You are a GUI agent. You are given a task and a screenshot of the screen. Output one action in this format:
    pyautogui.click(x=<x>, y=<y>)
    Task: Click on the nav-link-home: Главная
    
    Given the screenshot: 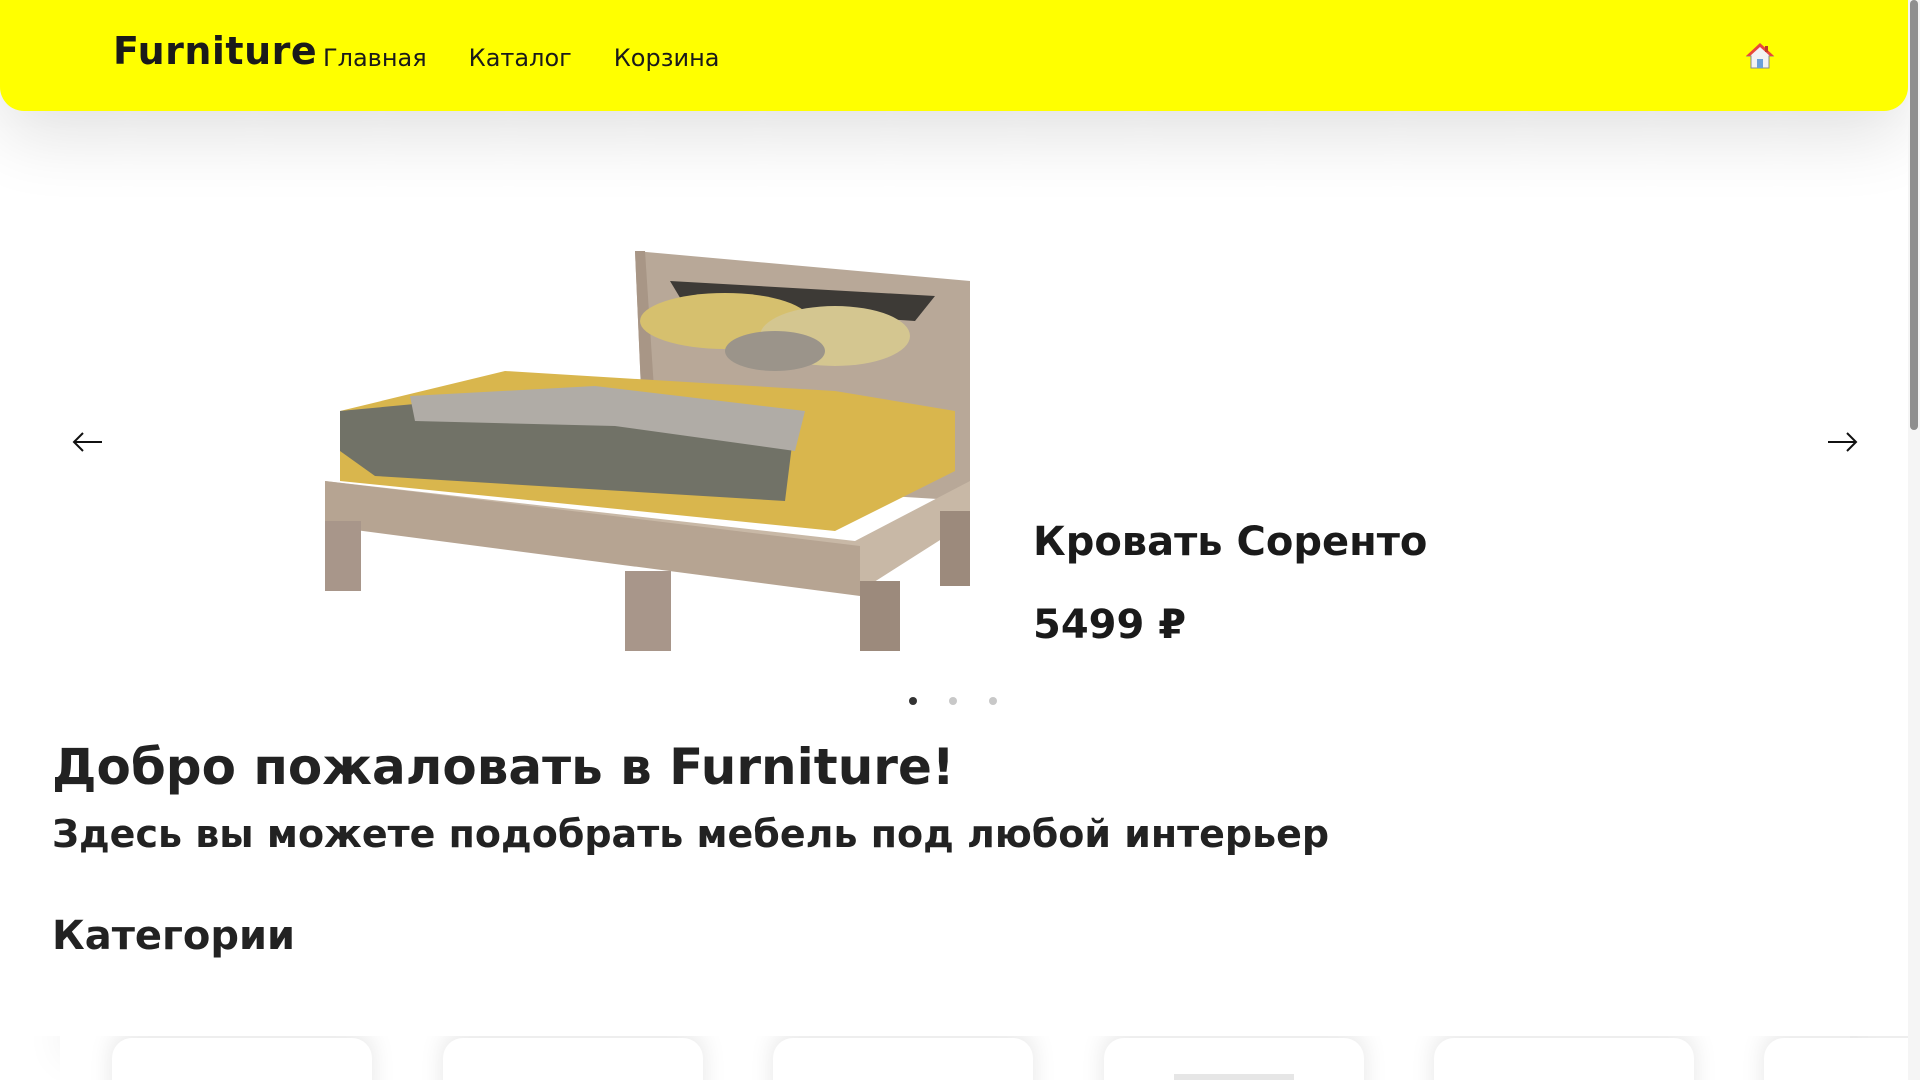 What is the action you would take?
    pyautogui.click(x=375, y=58)
    